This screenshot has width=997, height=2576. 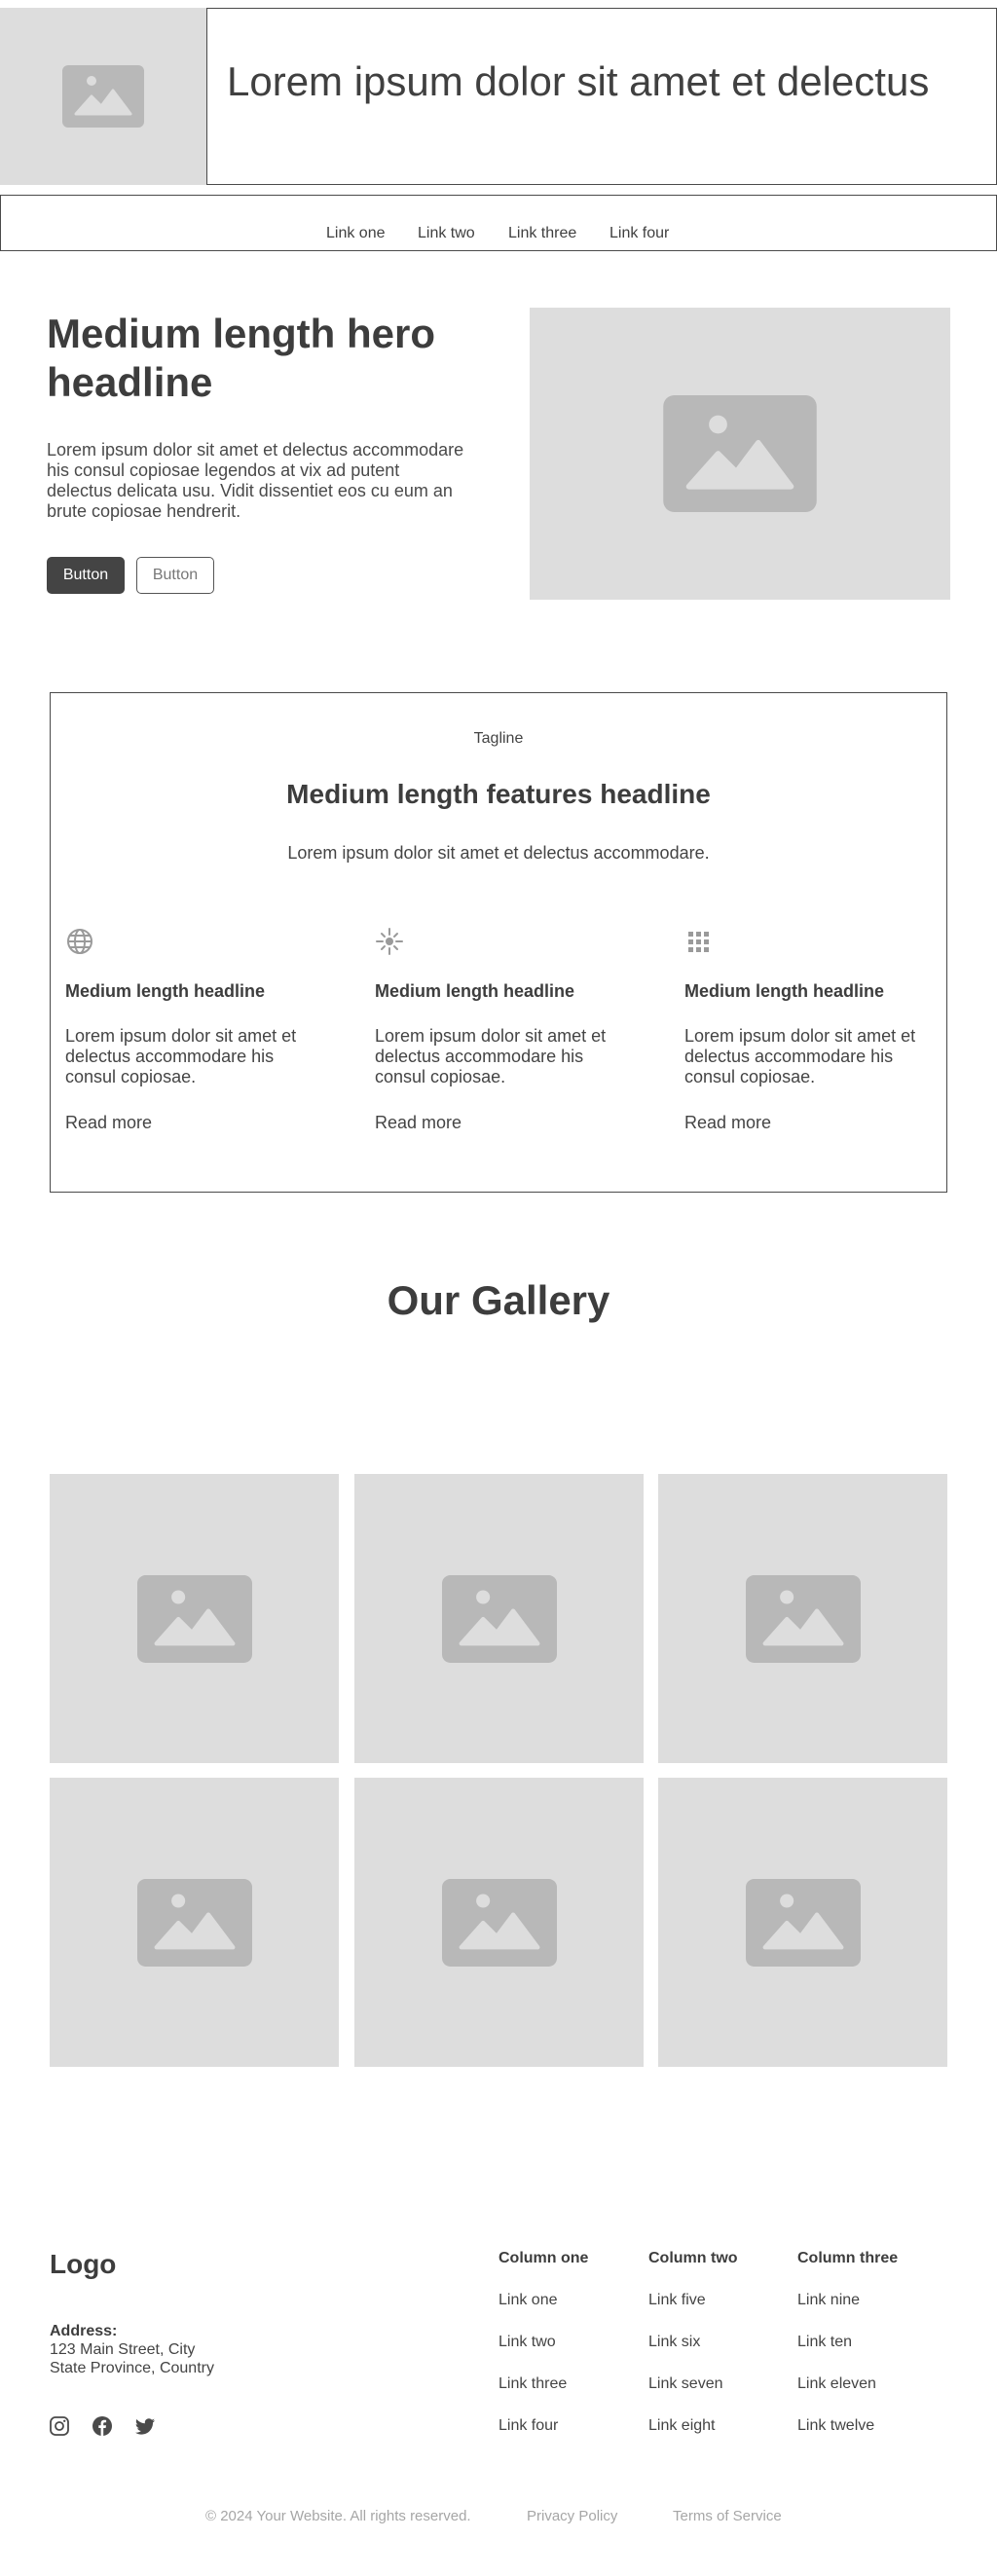 I want to click on footer-link: Link twelve, so click(x=835, y=2426).